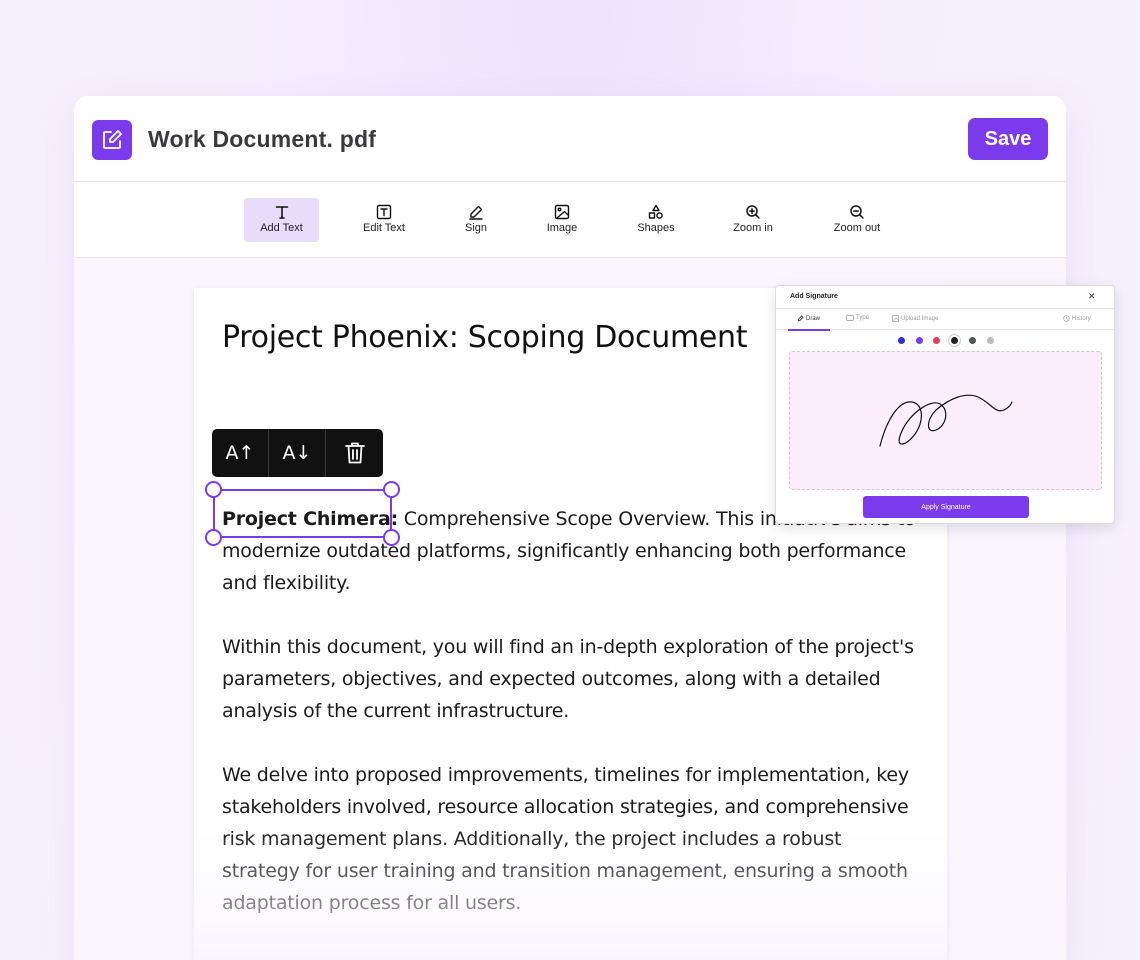 This screenshot has width=1140, height=960. Describe the element at coordinates (1081, 318) in the screenshot. I see `history-label: History` at that location.